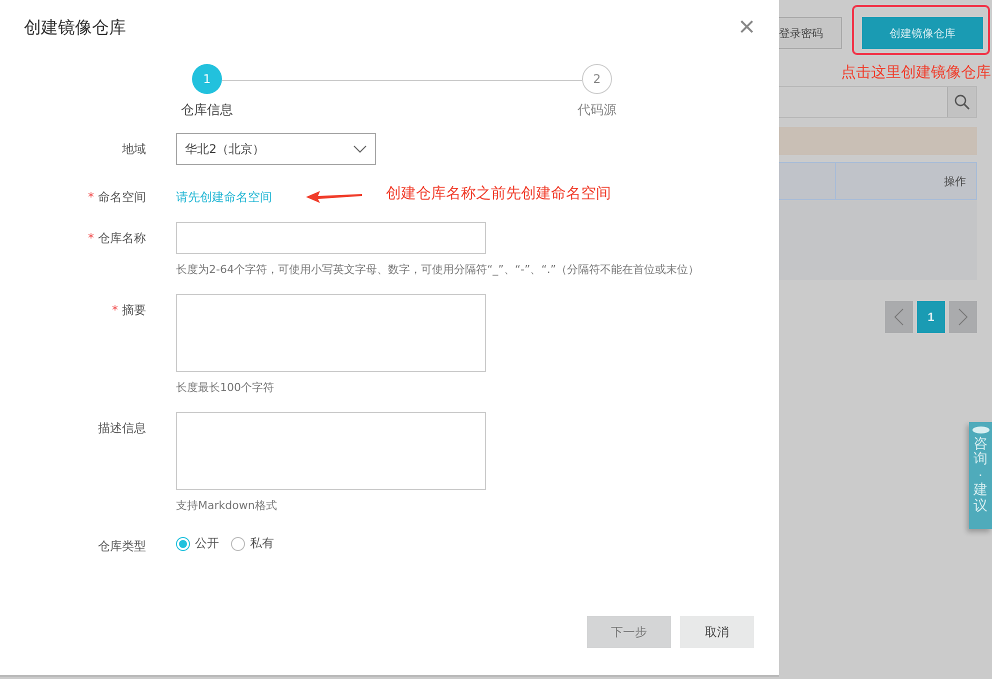 The height and width of the screenshot is (679, 992). I want to click on chevron-right-icon, so click(963, 317).